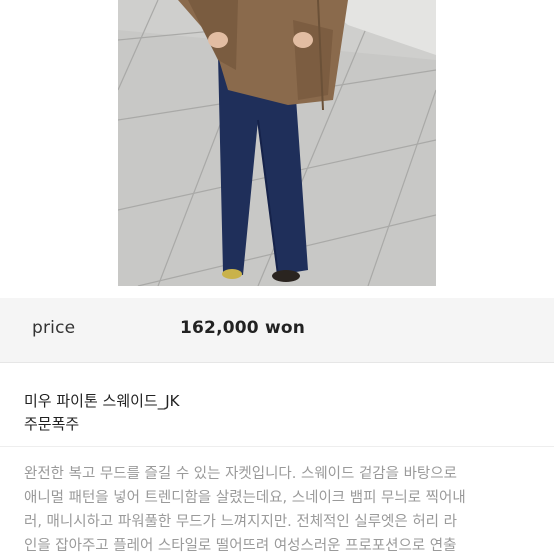  What do you see at coordinates (245, 498) in the screenshot?
I see `description-line: 애니멀 패턴을 넣어 트렌디함을 살렸는데요, 스네이크 뱀피 무늬로 찍어내` at bounding box center [245, 498].